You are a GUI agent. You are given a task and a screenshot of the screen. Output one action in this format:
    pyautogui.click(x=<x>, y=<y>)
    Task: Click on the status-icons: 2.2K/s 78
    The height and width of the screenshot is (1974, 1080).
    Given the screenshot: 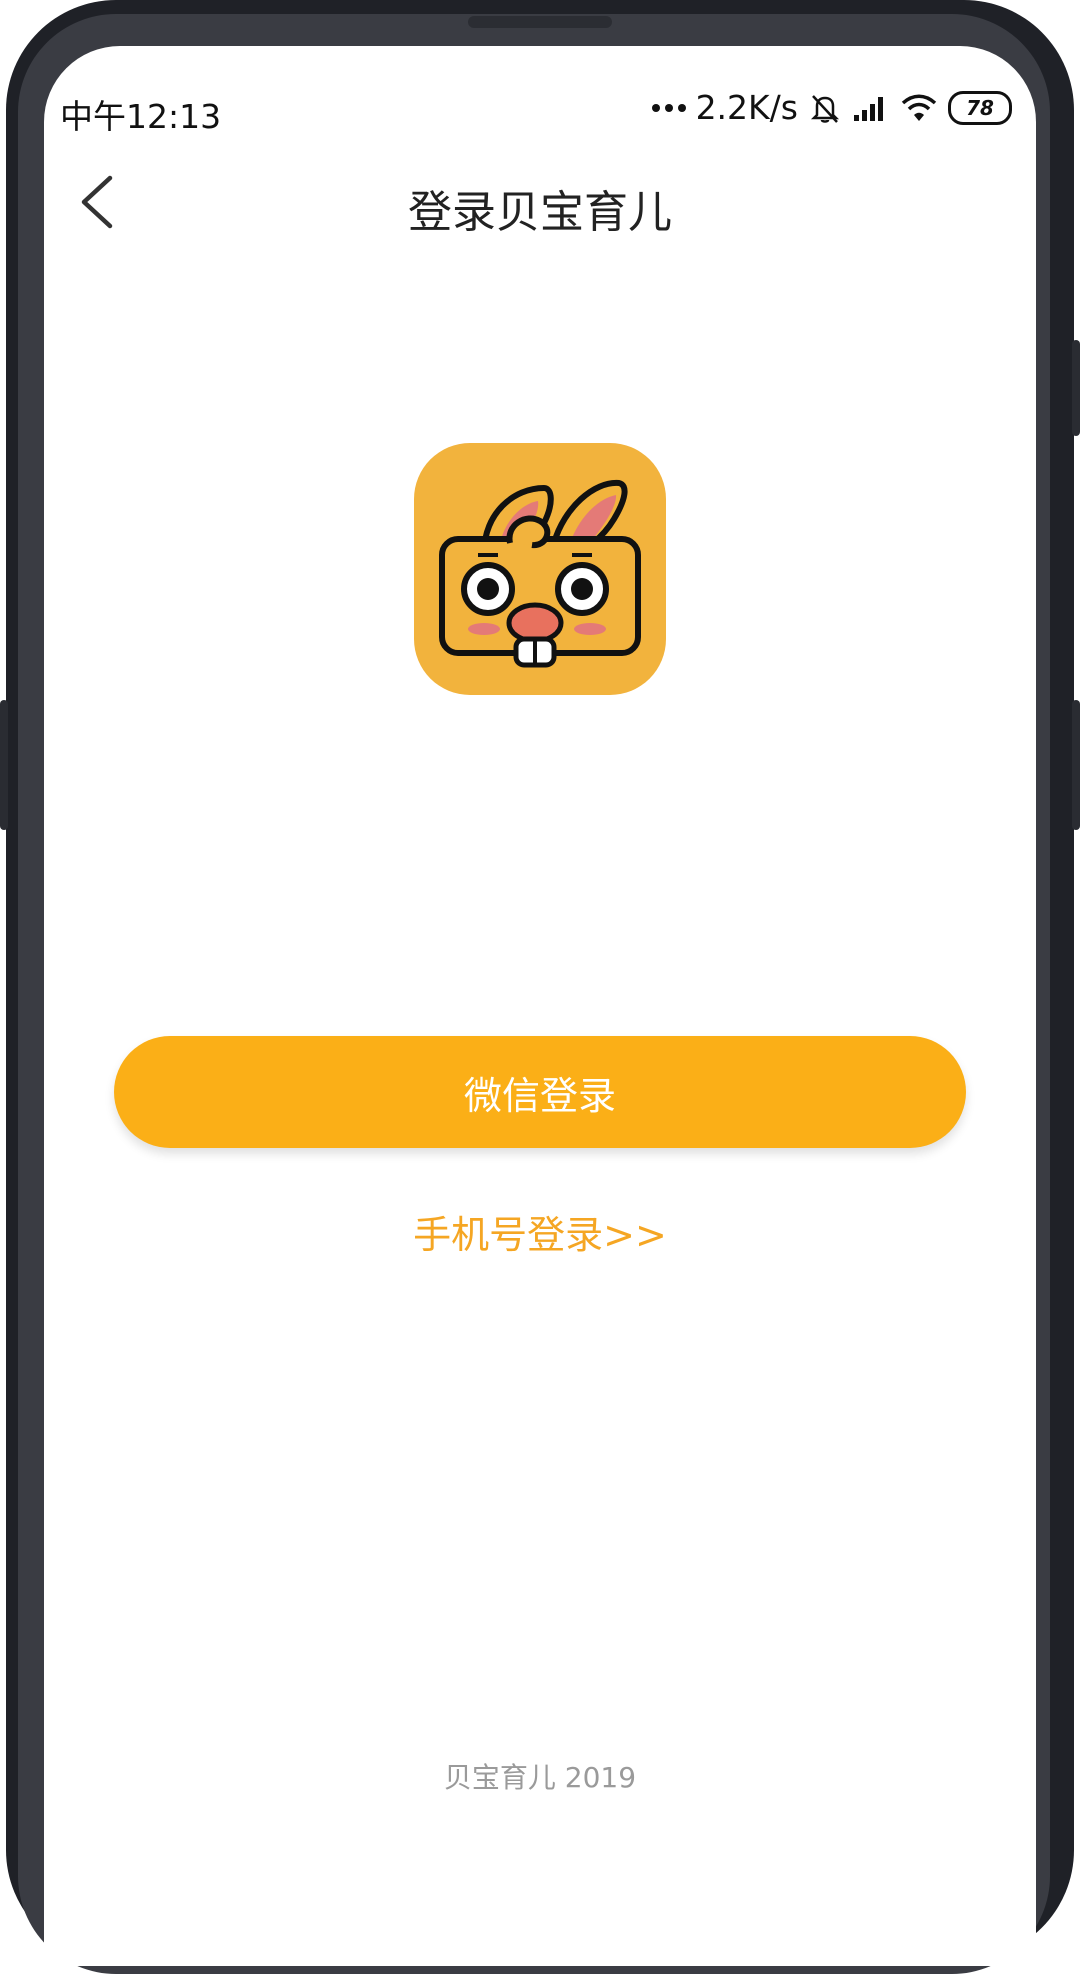 What is the action you would take?
    pyautogui.click(x=831, y=107)
    